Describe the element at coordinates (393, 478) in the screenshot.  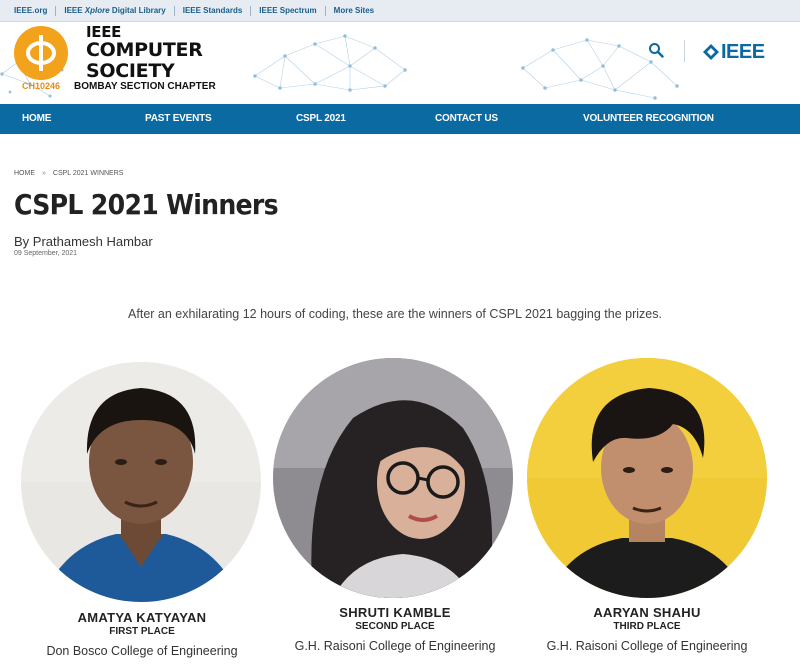
I see `winner-photo-second` at that location.